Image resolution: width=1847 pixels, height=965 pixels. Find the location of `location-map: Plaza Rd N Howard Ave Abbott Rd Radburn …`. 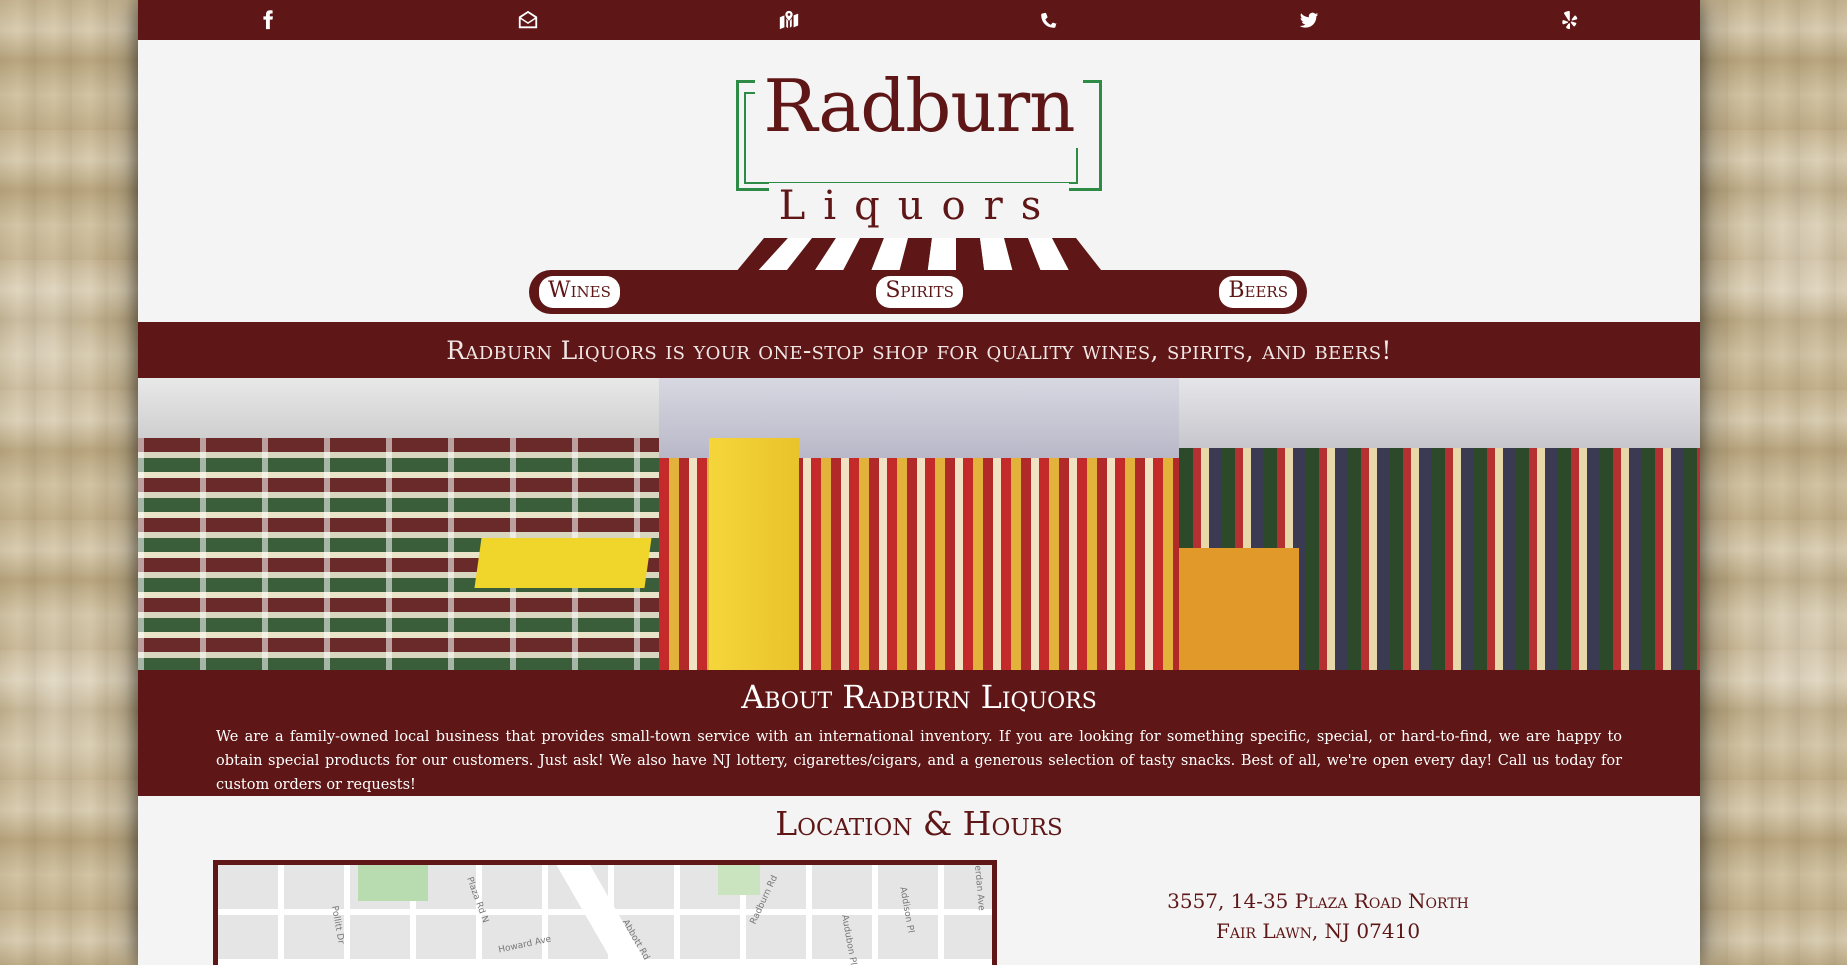

location-map: Plaza Rd N Howard Ave Abbott Rd Radburn … is located at coordinates (605, 912).